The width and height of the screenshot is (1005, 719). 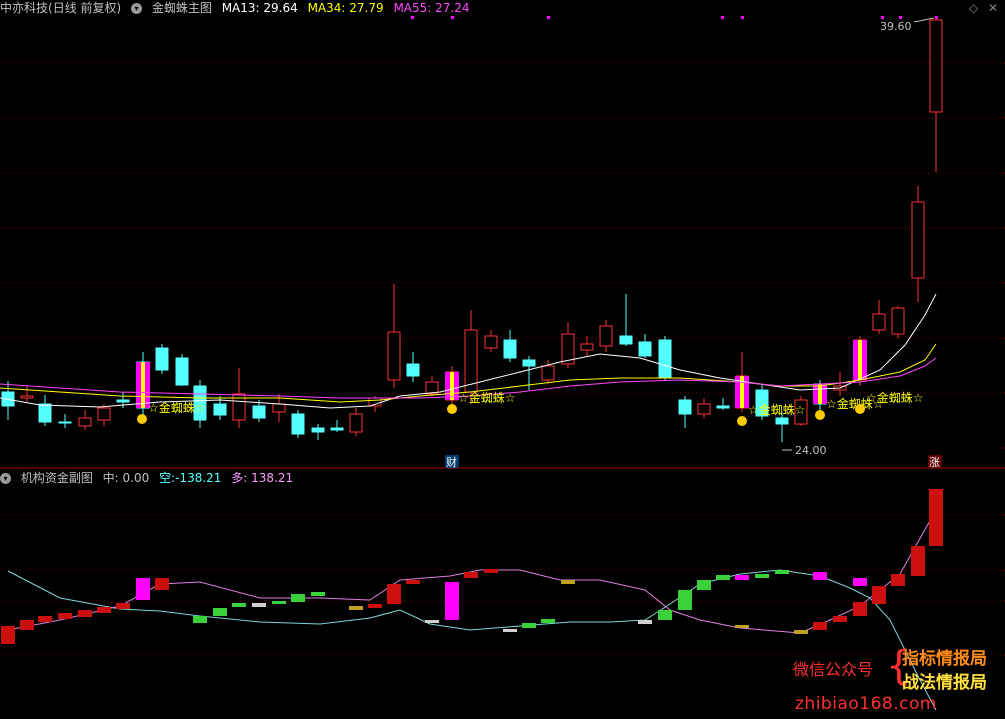 I want to click on watermark-url: zhibiao168.com, so click(x=866, y=704).